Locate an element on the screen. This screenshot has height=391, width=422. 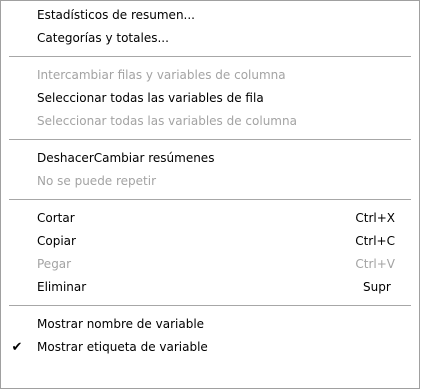
menu-item-shortcut: Ctrl+V is located at coordinates (375, 264).